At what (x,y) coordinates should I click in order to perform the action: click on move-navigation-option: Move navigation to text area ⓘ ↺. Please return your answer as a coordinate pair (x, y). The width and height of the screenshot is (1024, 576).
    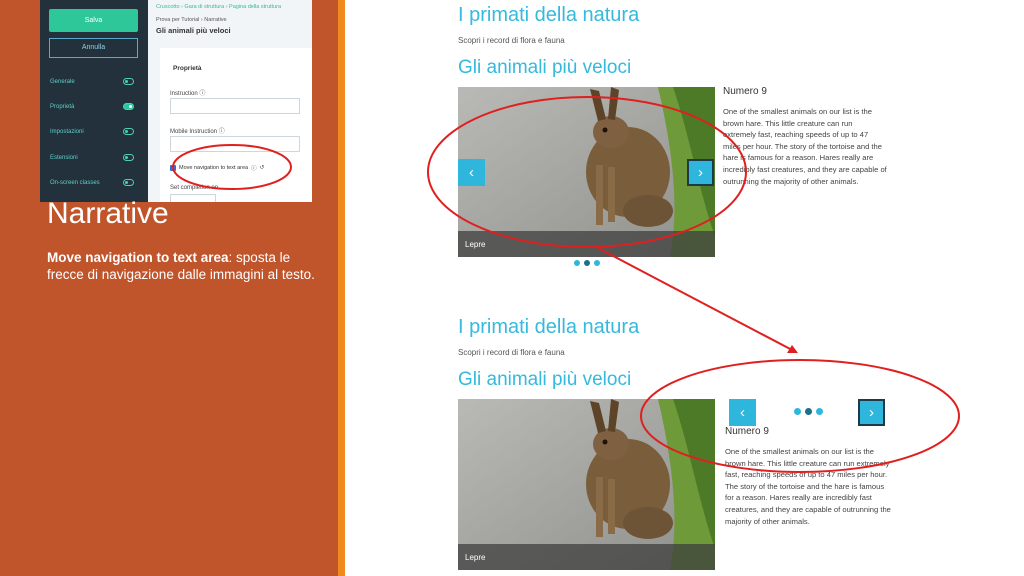
    Looking at the image, I should click on (217, 168).